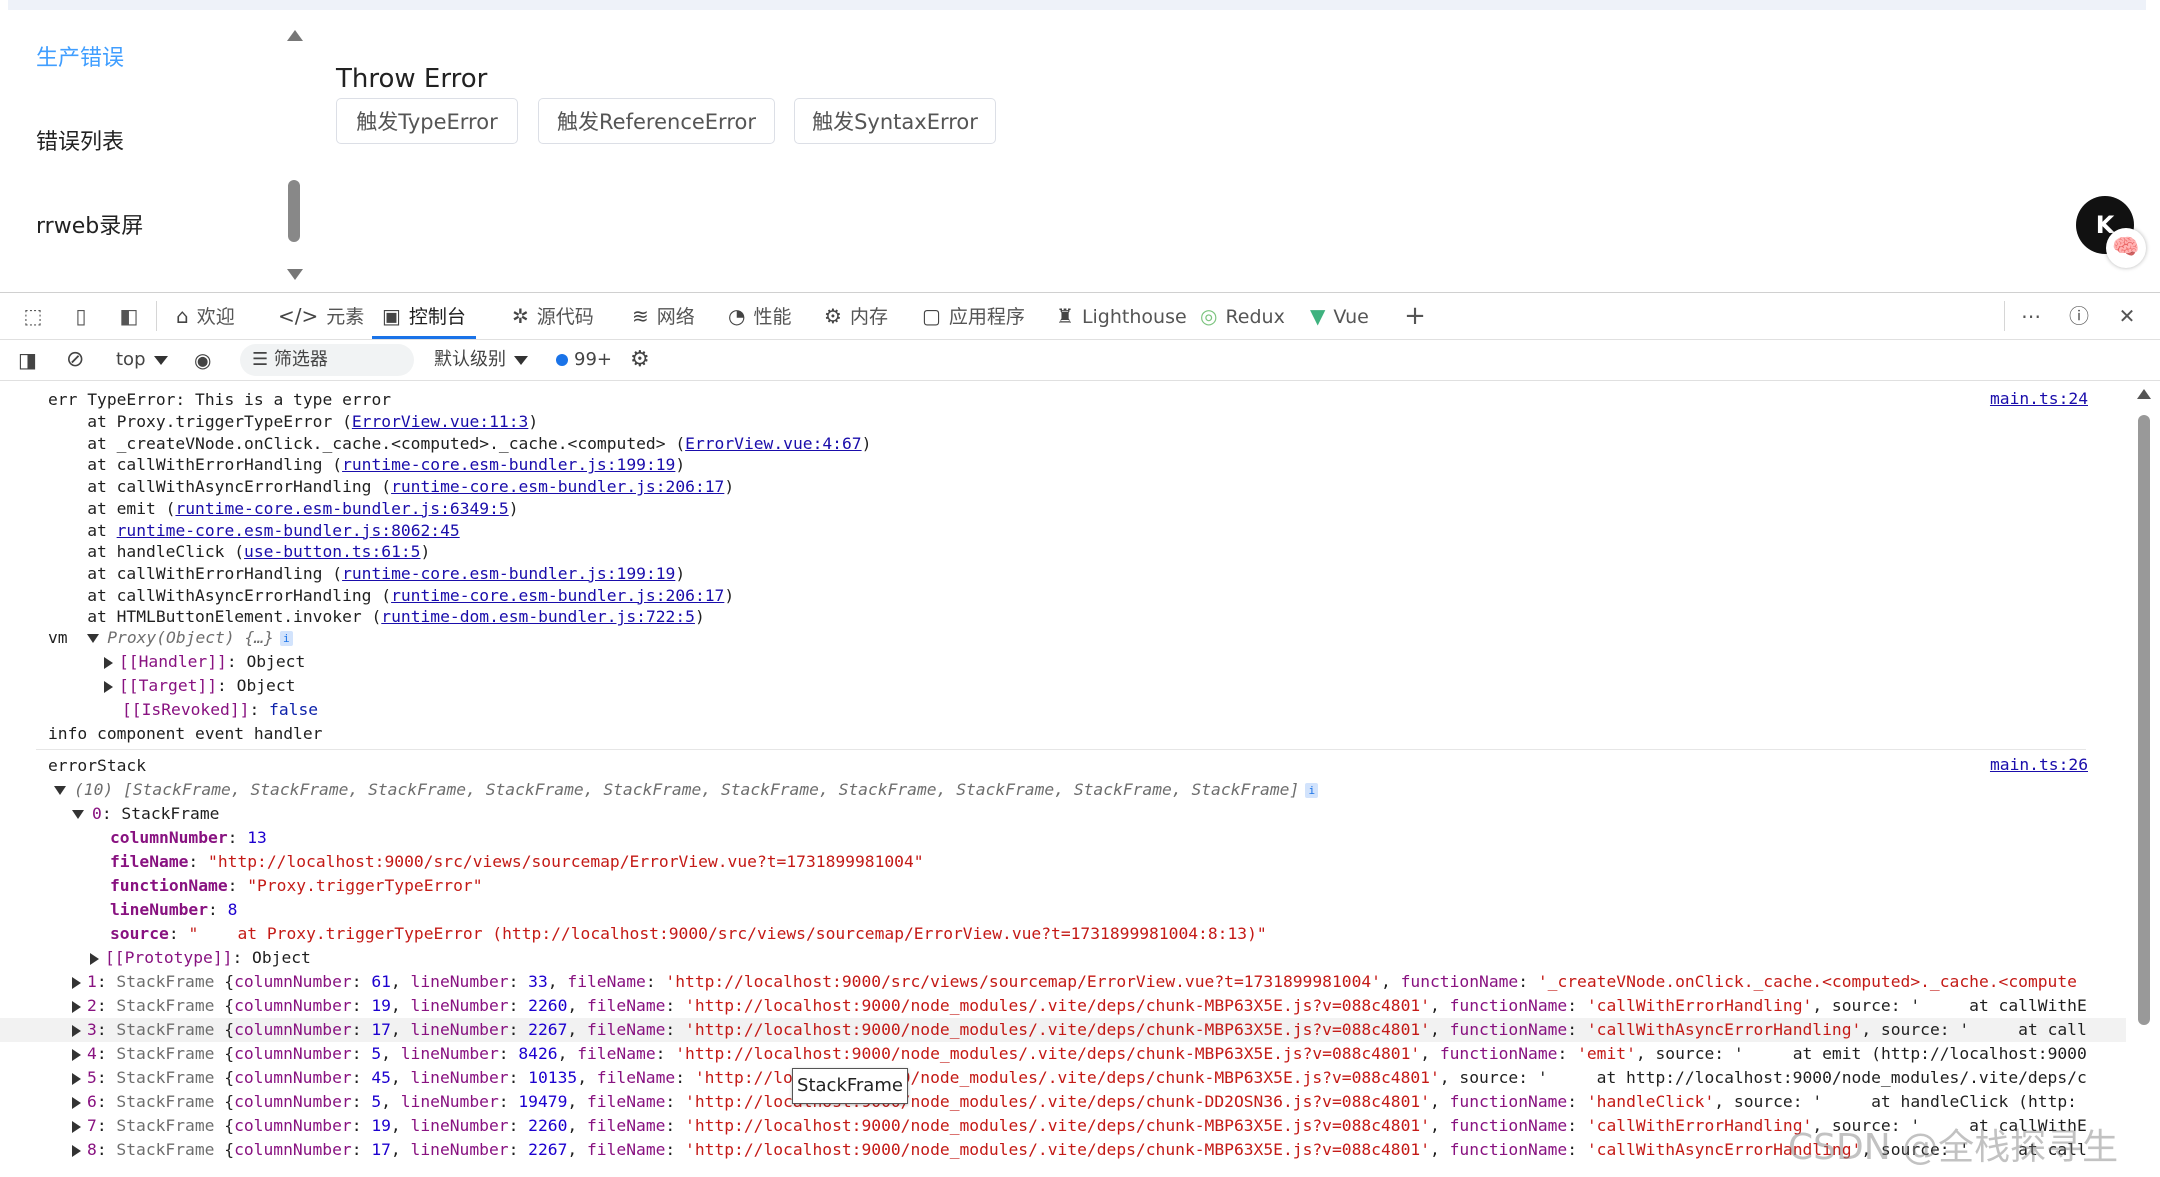  I want to click on stack-frame-link: ErrorView.vue:4:67, so click(773, 443).